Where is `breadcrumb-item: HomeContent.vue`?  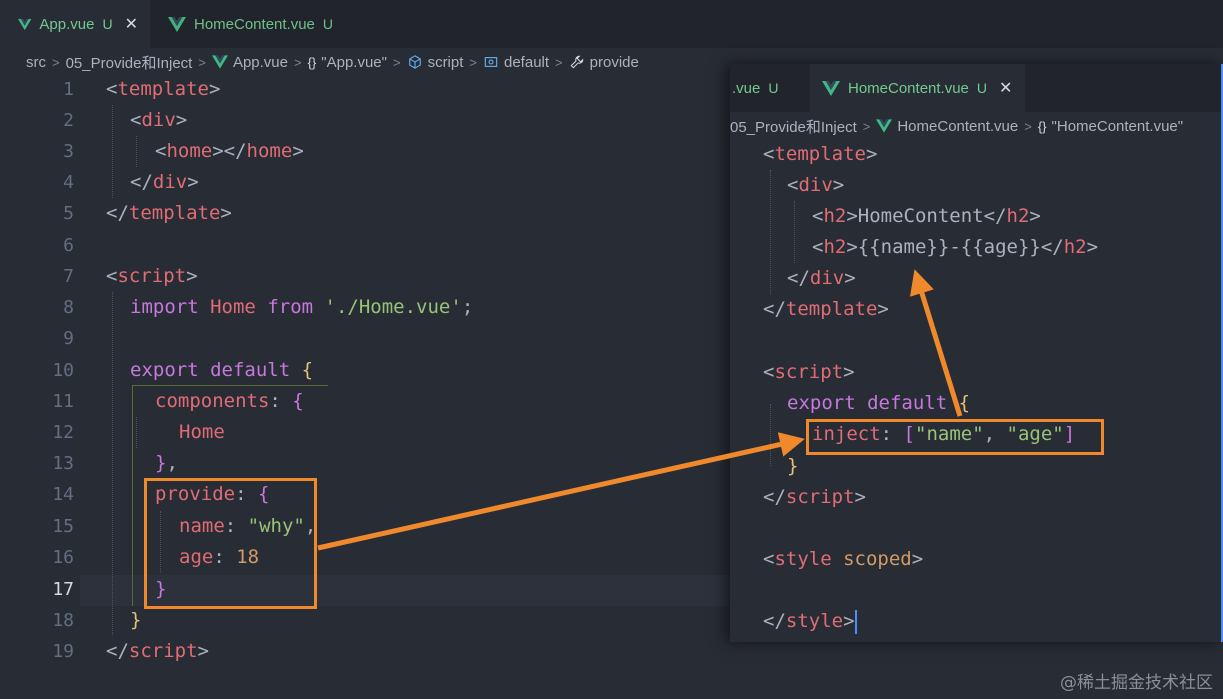
breadcrumb-item: HomeContent.vue is located at coordinates (957, 126).